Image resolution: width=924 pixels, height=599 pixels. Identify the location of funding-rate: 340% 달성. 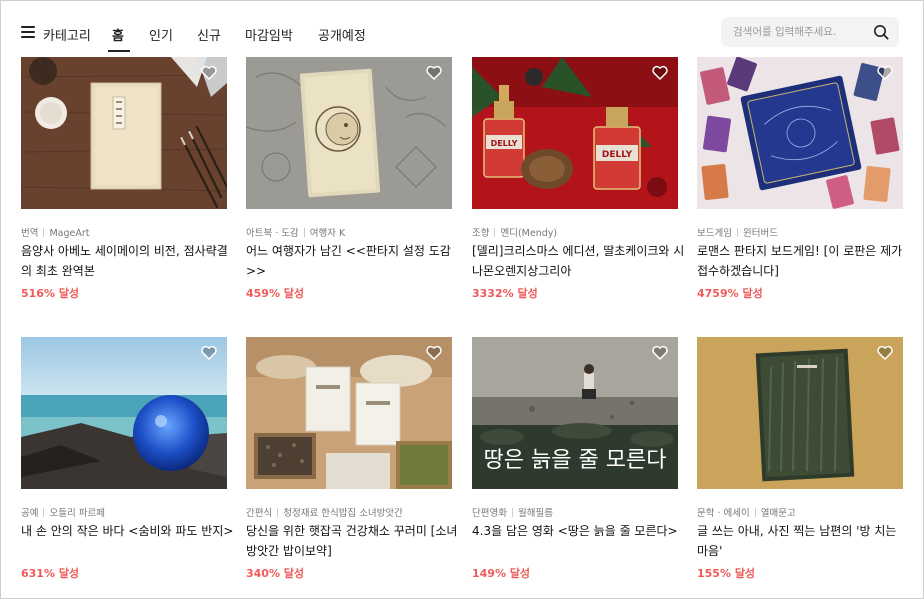
(275, 573).